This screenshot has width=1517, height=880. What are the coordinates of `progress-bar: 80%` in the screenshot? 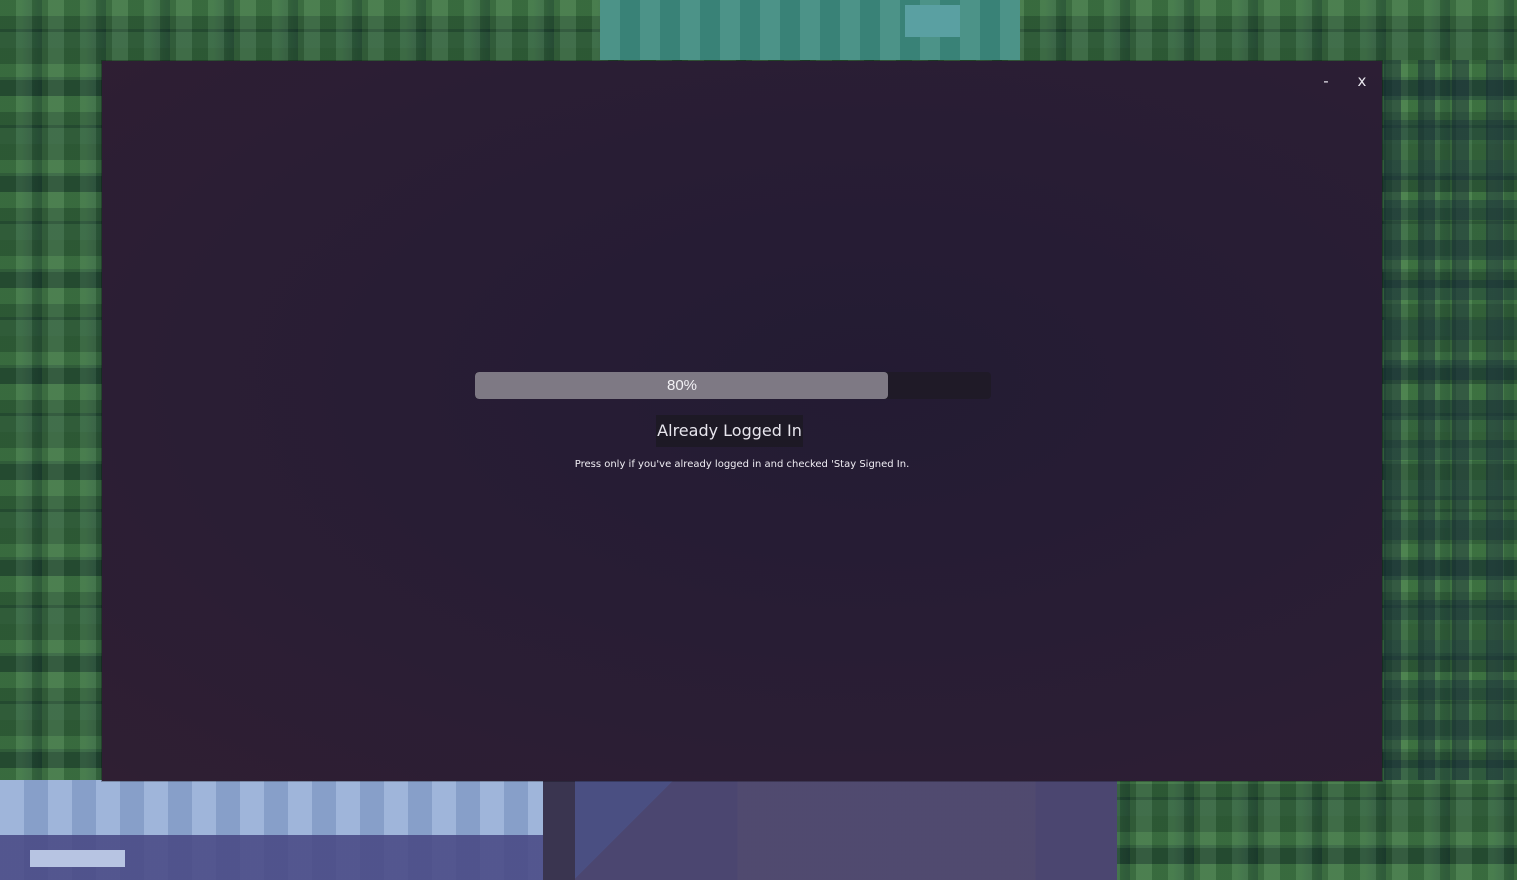 It's located at (733, 385).